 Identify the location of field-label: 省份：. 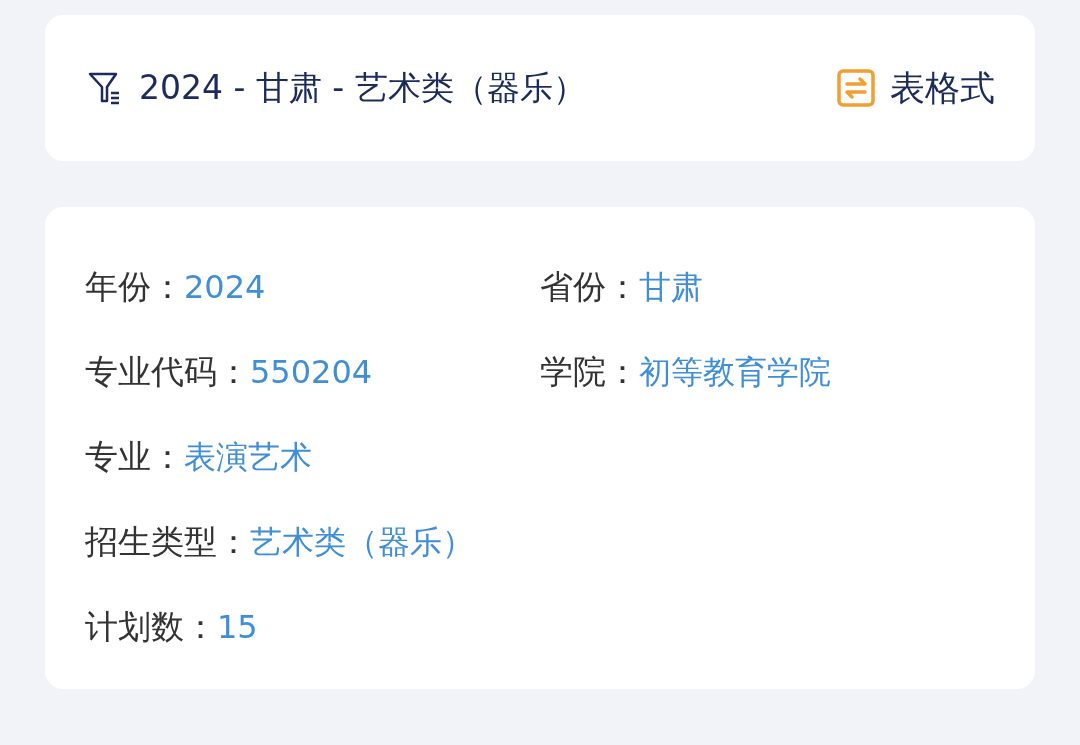
(589, 286).